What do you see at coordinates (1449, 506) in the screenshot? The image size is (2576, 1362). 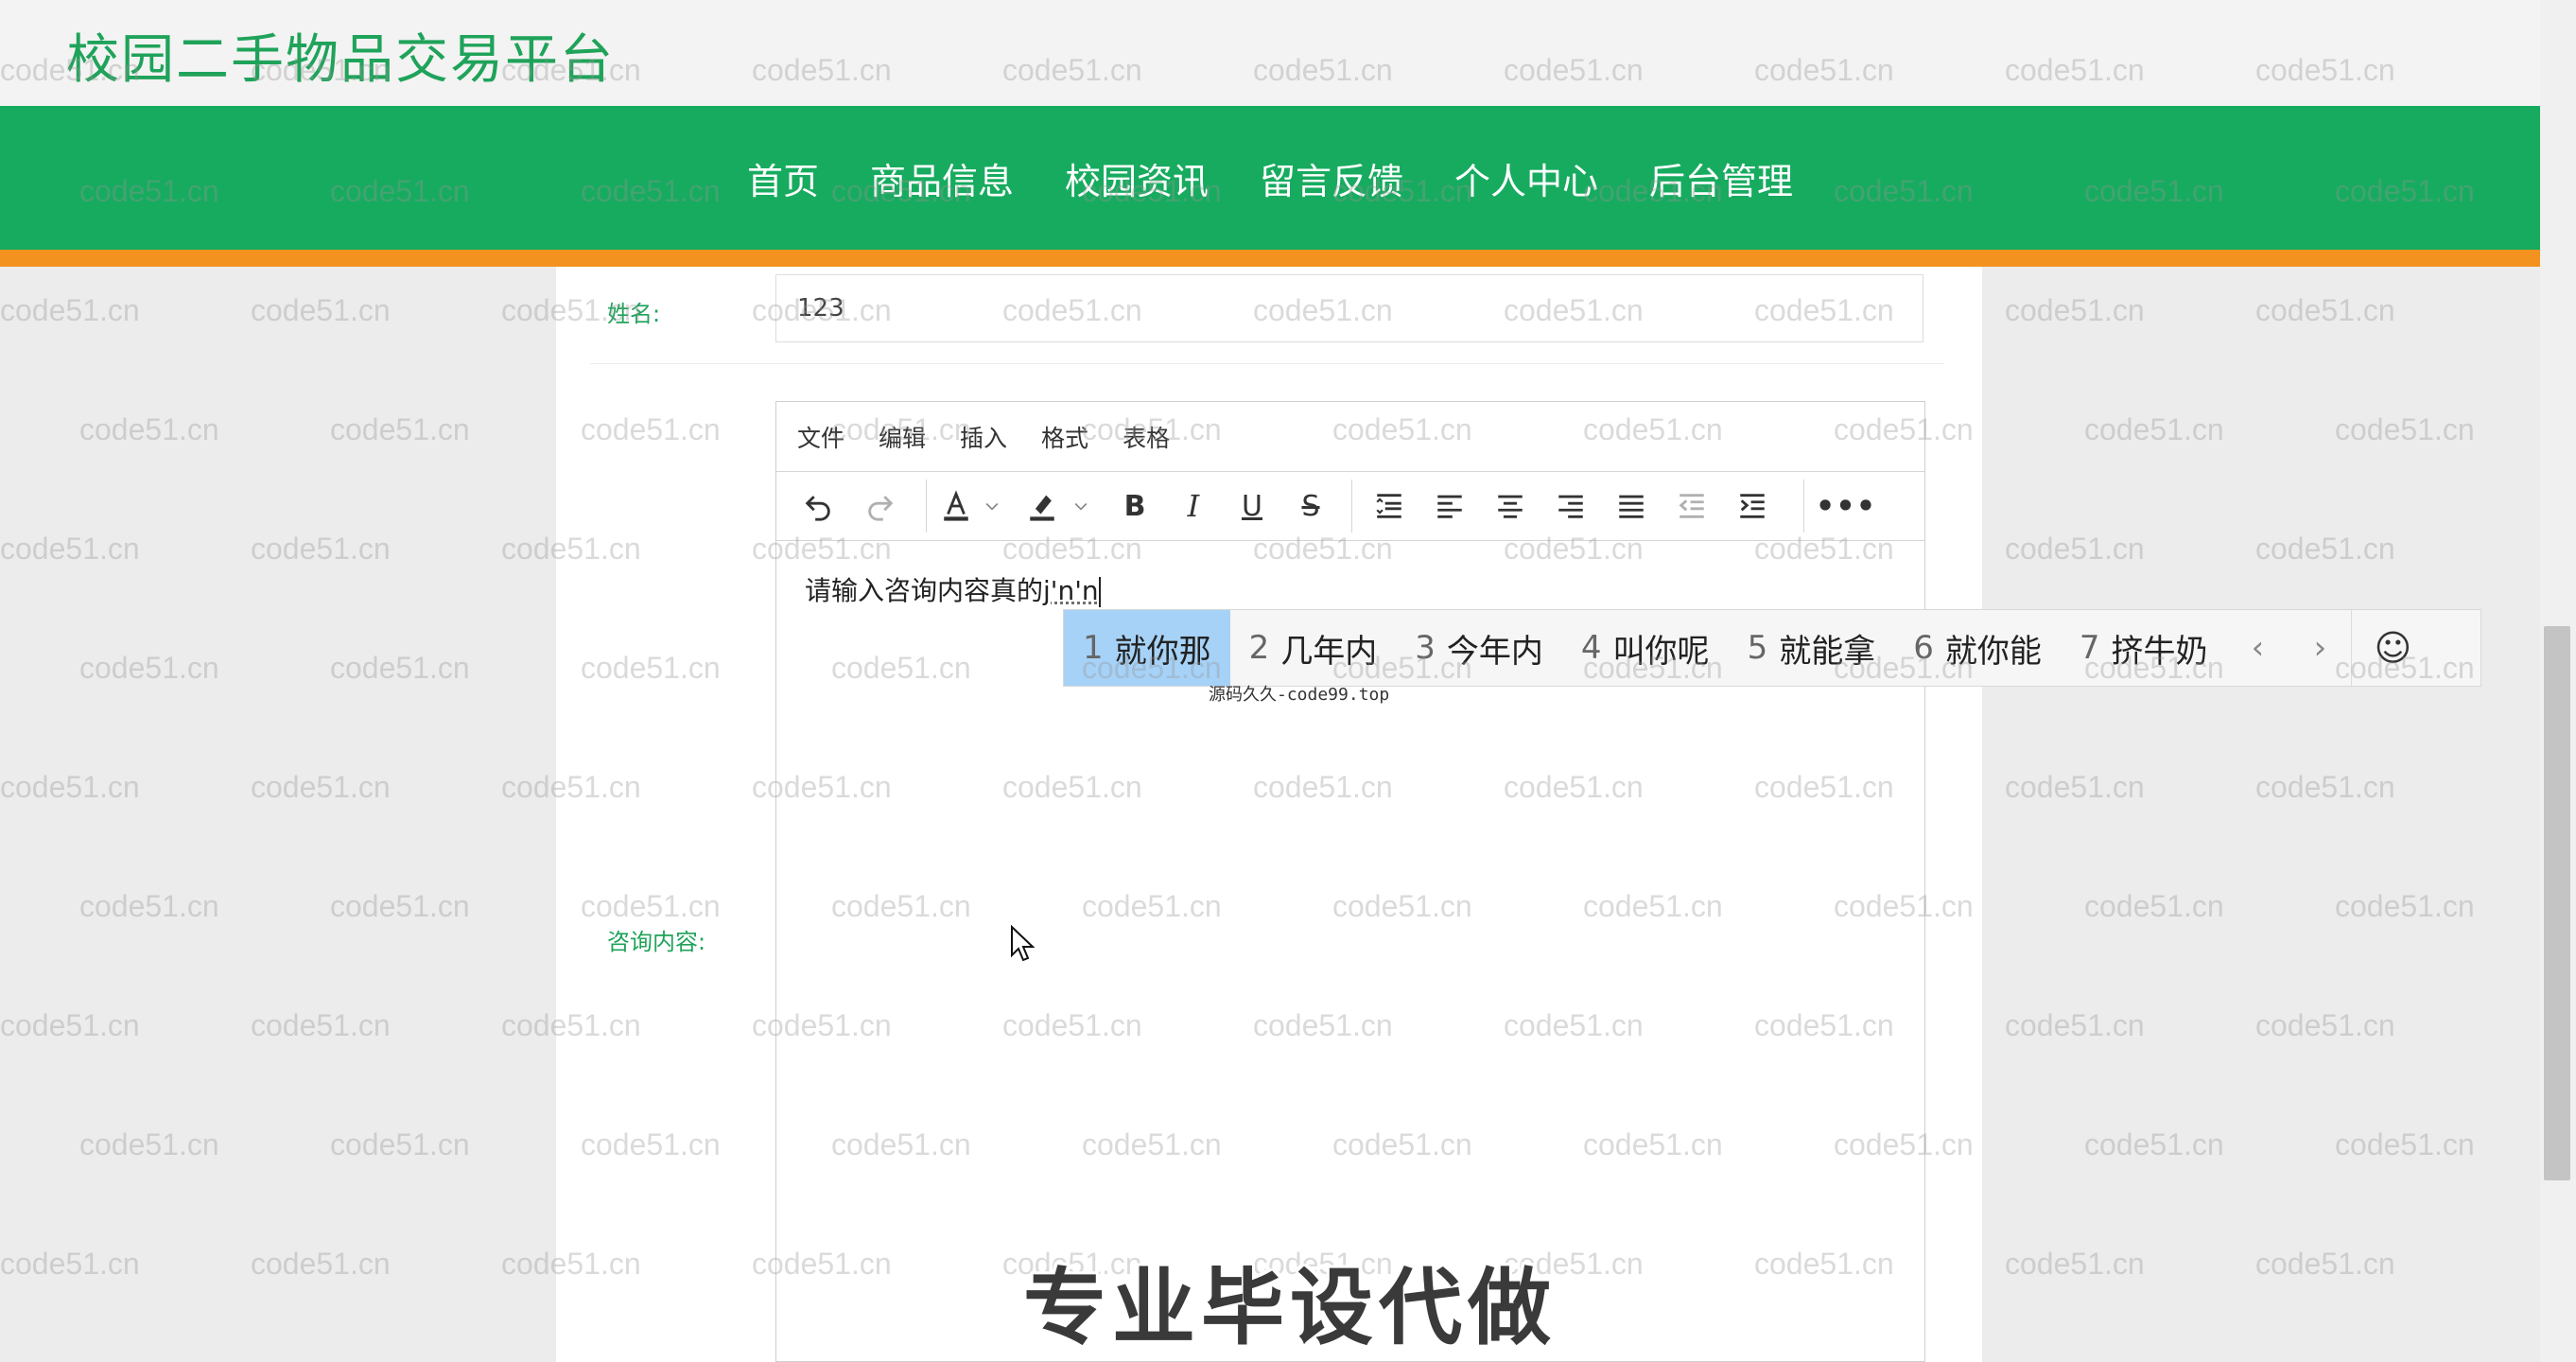 I see `align-left-icon` at bounding box center [1449, 506].